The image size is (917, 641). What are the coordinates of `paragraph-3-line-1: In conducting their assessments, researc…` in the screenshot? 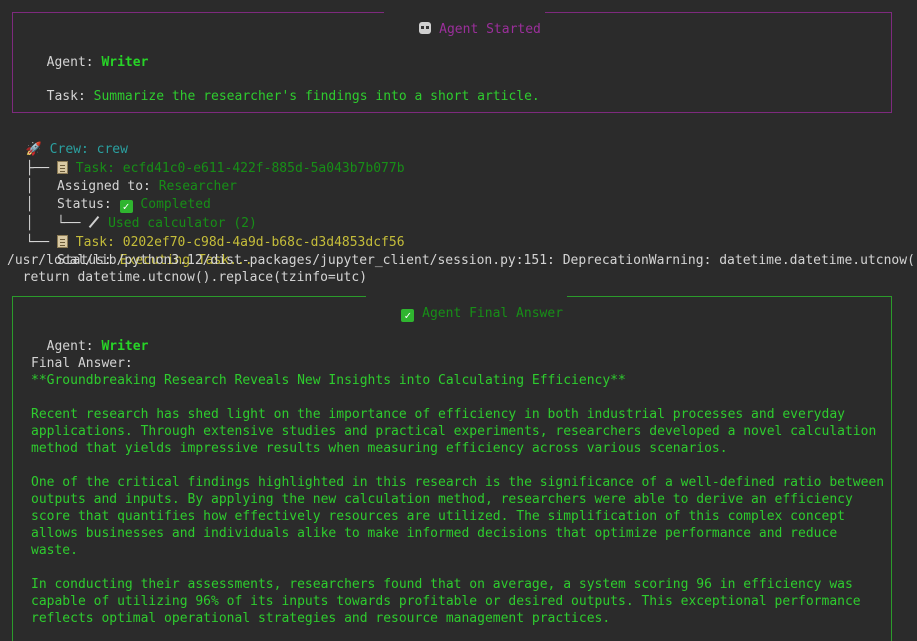 It's located at (442, 584).